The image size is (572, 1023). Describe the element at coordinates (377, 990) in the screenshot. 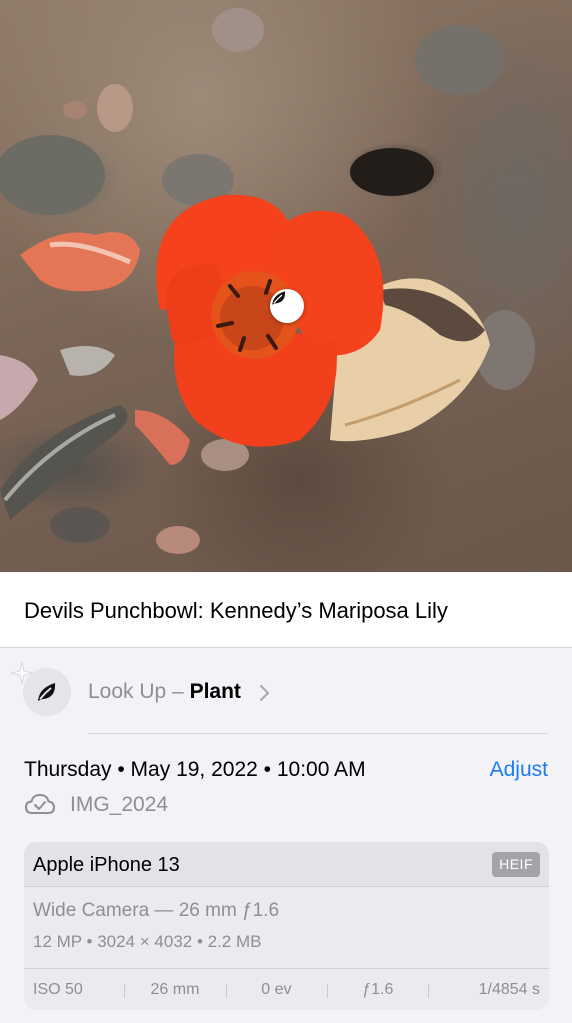

I see `exif-aperture: ƒ1.6` at that location.